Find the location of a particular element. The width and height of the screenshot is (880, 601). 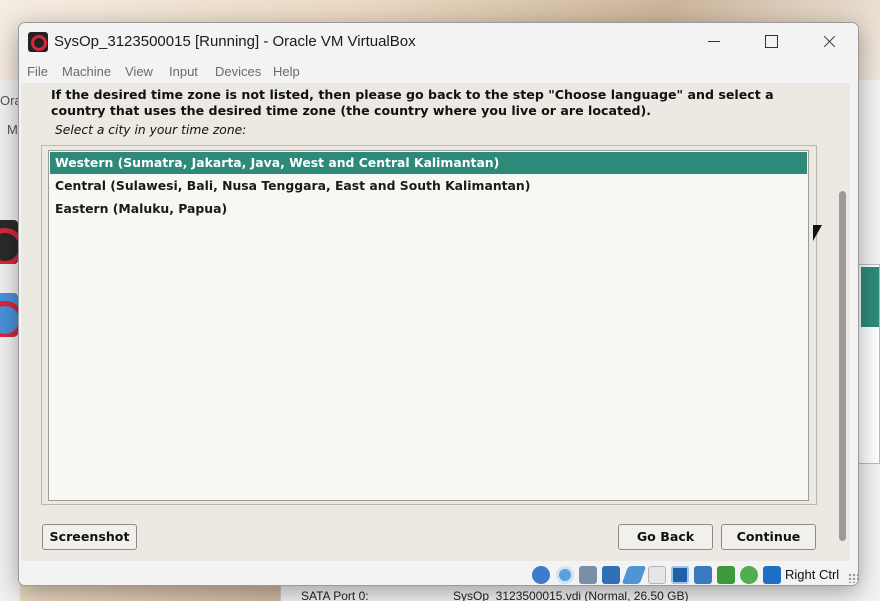

display-icon is located at coordinates (680, 575).